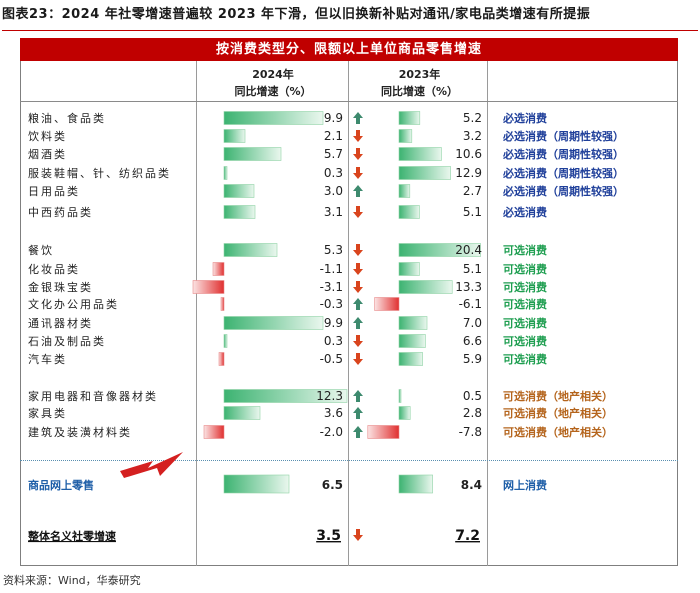 Image resolution: width=700 pixels, height=593 pixels. Describe the element at coordinates (472, 191) in the screenshot. I see `value-2023: 2.7` at that location.